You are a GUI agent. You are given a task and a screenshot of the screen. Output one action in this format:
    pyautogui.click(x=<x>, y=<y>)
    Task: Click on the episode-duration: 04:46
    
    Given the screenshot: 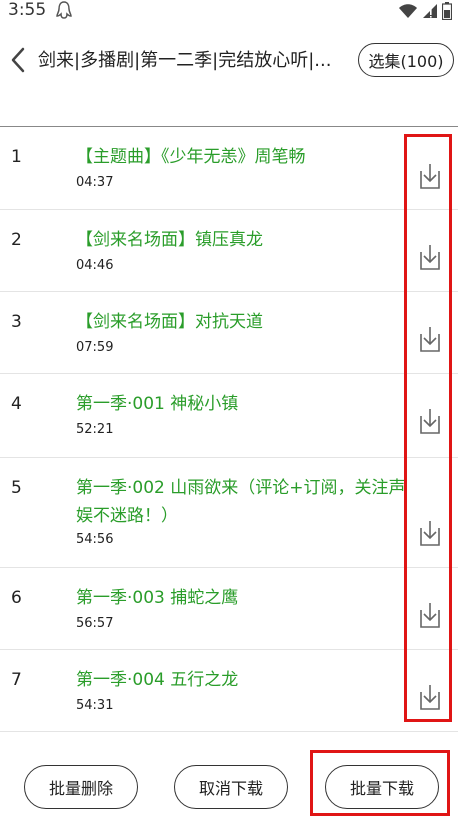 What is the action you would take?
    pyautogui.click(x=95, y=265)
    